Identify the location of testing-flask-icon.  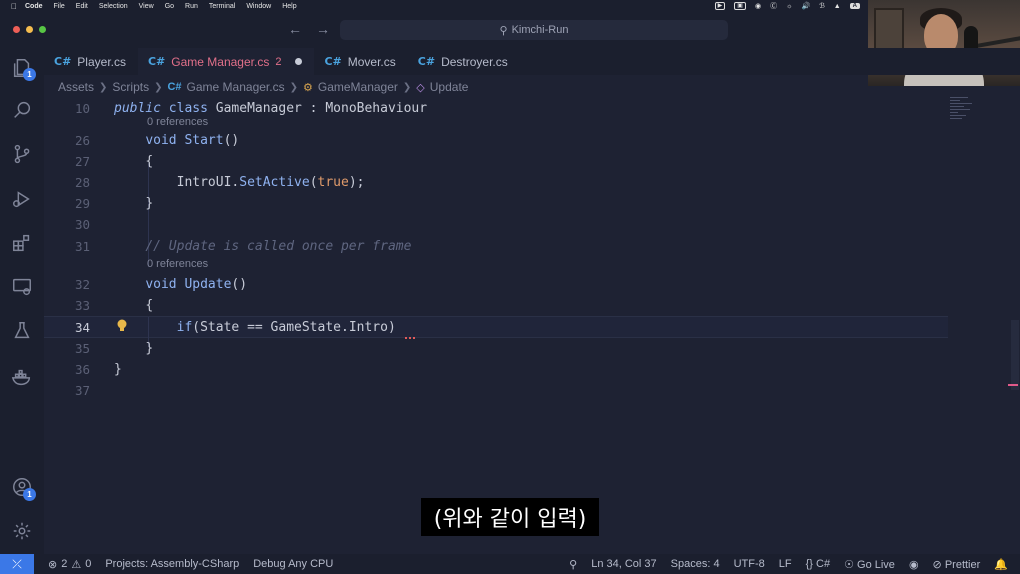
(22, 331).